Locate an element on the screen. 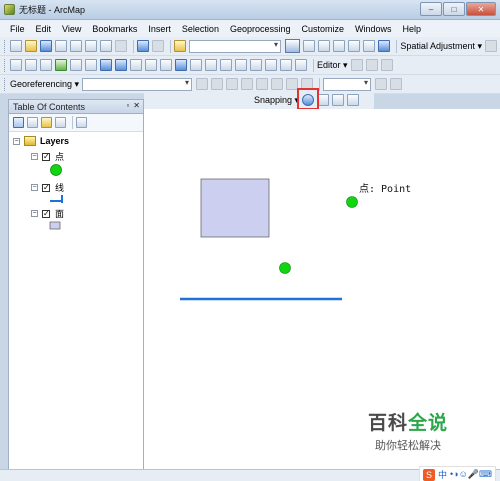 This screenshot has height=481, width=500. go-to-xy-icon is located at coordinates (271, 65).